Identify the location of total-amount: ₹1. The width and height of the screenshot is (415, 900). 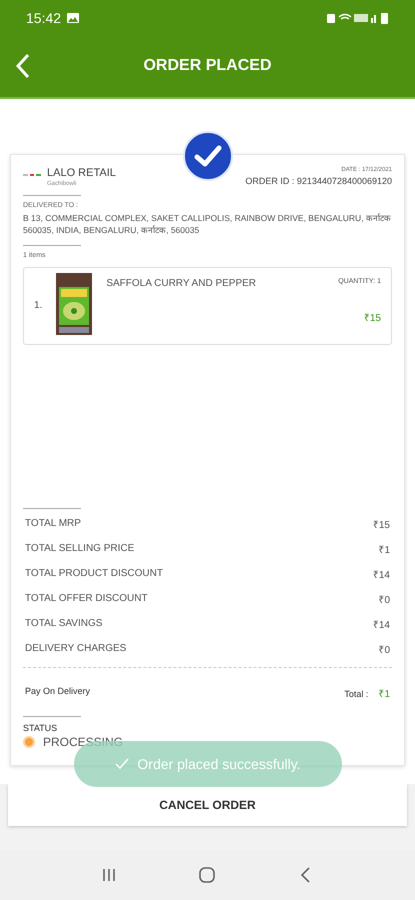
(384, 694).